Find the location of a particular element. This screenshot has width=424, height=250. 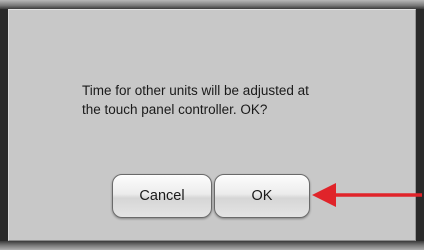

dialog-message-line-2: the touch panel controller. OK? is located at coordinates (175, 109).